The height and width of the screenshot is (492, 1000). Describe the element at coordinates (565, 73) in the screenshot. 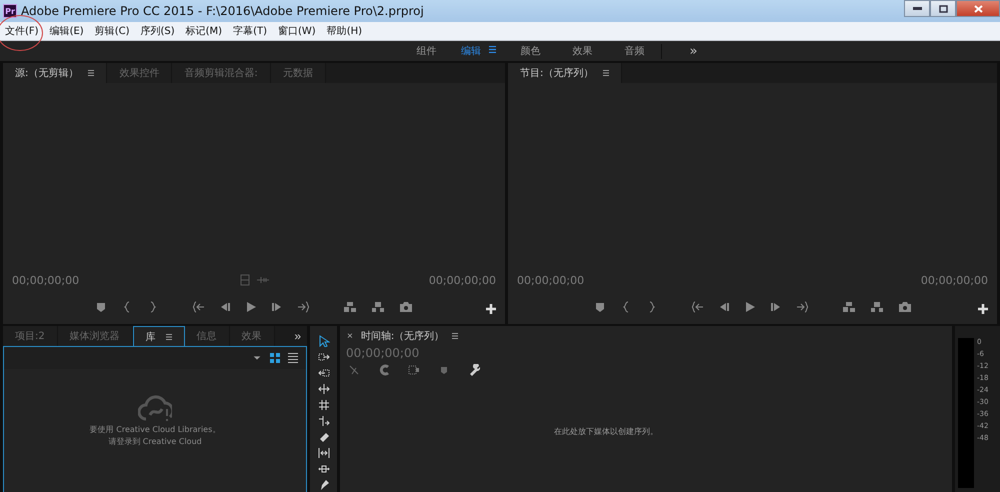

I see `panel-tab: 节目:（无序列）` at that location.